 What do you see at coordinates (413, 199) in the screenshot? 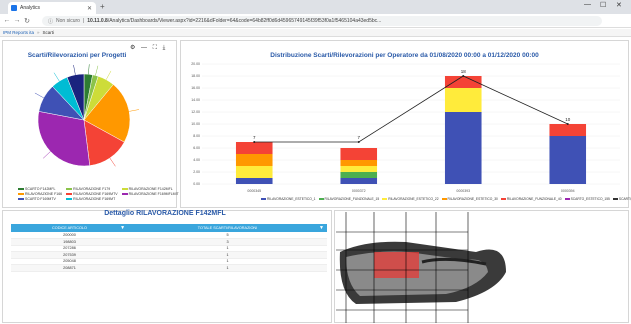
I see `bar-legend-item: RILAVORAZIONE_ESTETICO_22` at bounding box center [413, 199].